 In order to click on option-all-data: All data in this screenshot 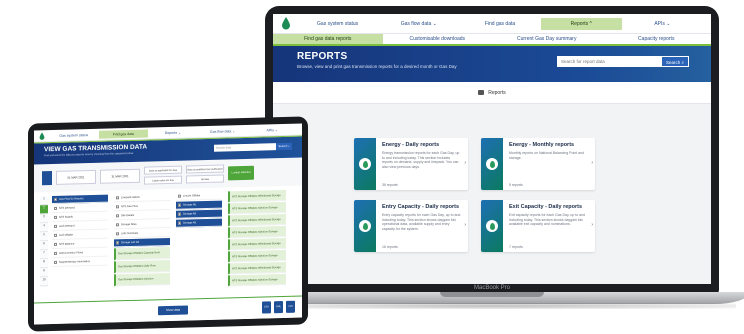, I will do `click(205, 179)`.